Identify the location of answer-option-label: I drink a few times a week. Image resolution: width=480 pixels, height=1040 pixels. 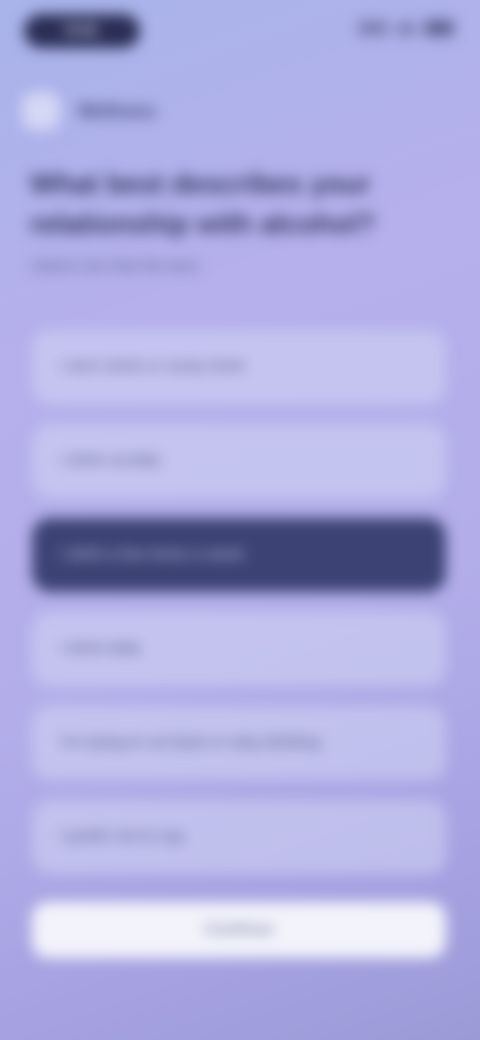
(152, 554).